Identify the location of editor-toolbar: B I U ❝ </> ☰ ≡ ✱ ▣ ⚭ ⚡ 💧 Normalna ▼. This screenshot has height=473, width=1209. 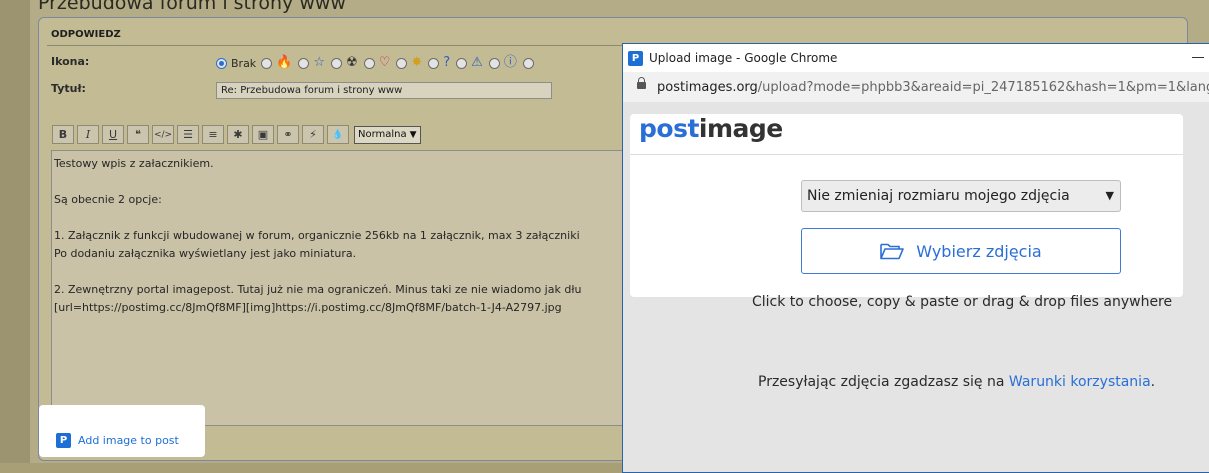
(236, 134).